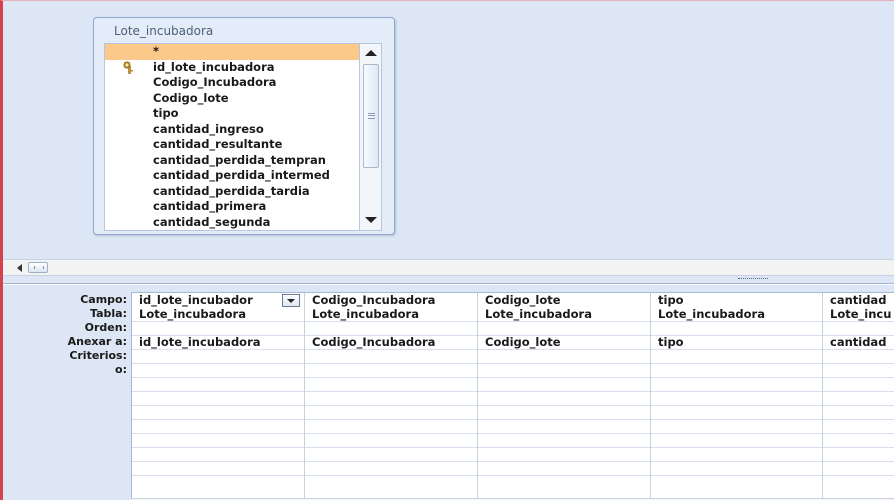 This screenshot has width=894, height=500. Describe the element at coordinates (737, 395) in the screenshot. I see `grid-column-4: tipo Lote_incubadora tipo` at that location.